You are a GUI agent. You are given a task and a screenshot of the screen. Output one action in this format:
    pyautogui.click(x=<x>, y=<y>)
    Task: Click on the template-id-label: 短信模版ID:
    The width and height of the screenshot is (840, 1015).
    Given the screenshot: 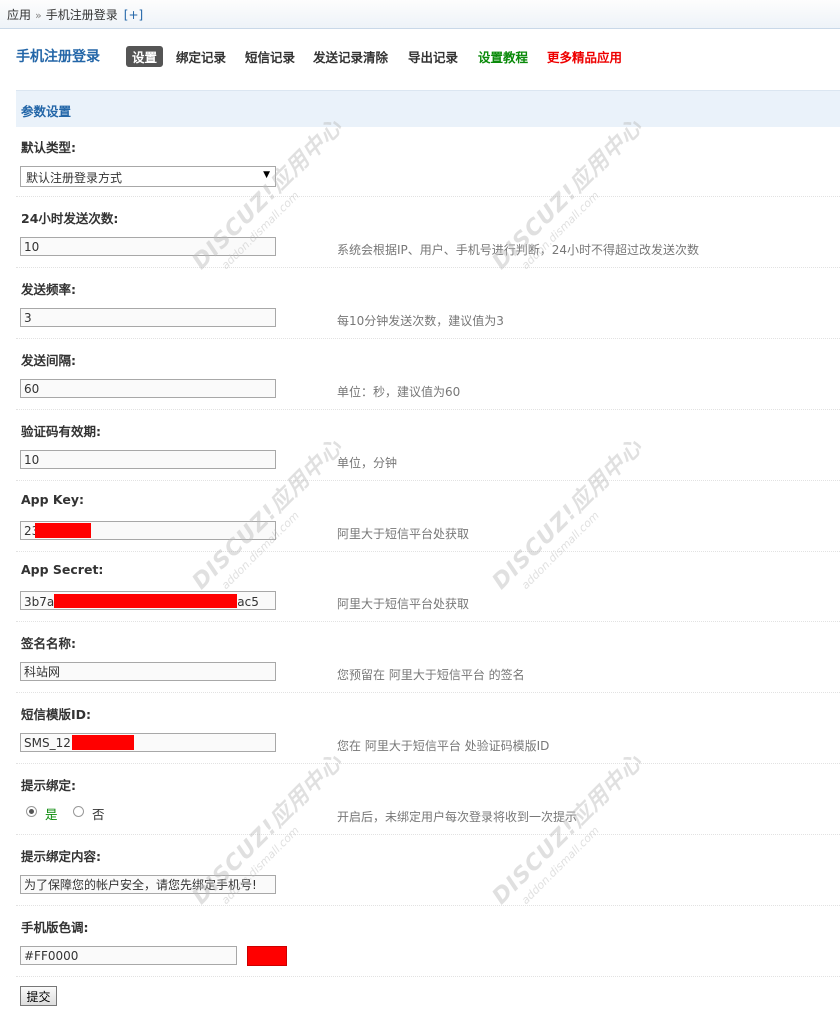 What is the action you would take?
    pyautogui.click(x=56, y=714)
    